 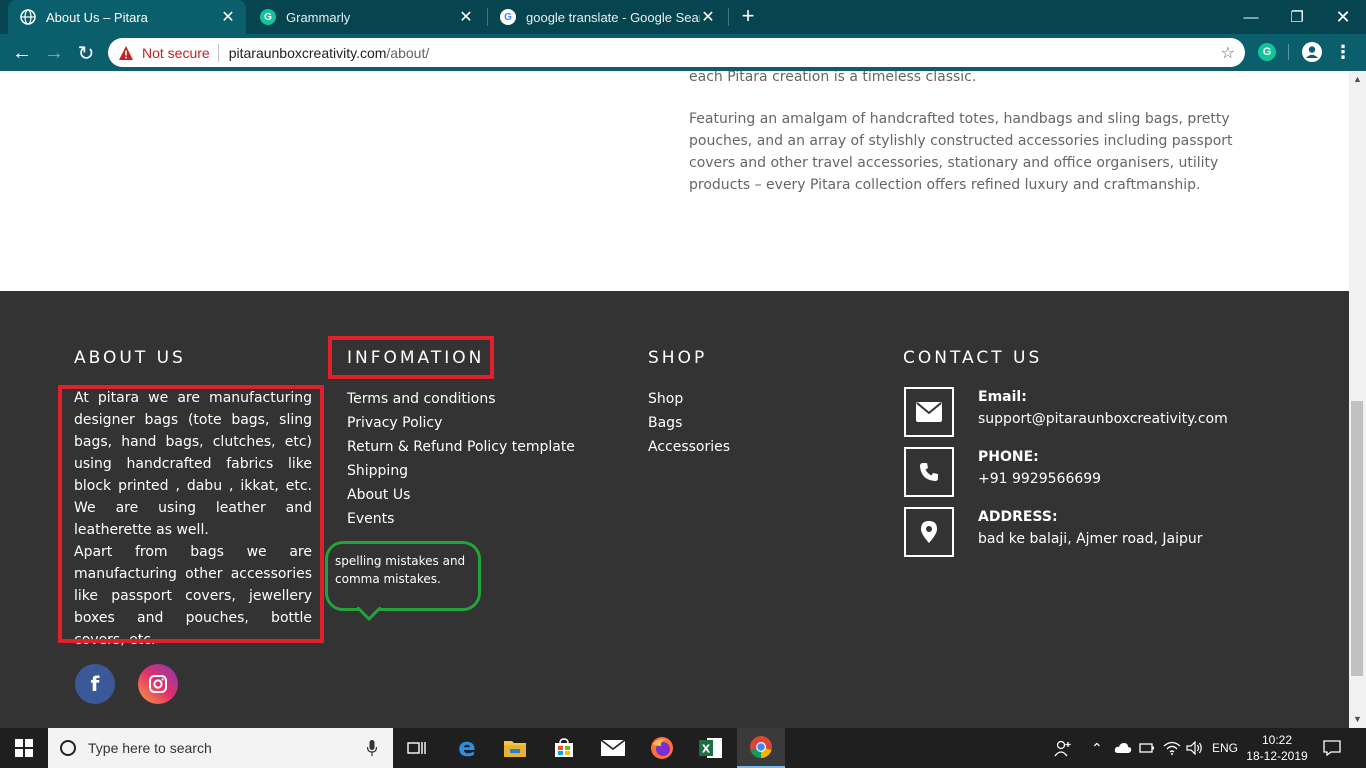 What do you see at coordinates (268, 17) in the screenshot?
I see `grammarly-icon: G` at bounding box center [268, 17].